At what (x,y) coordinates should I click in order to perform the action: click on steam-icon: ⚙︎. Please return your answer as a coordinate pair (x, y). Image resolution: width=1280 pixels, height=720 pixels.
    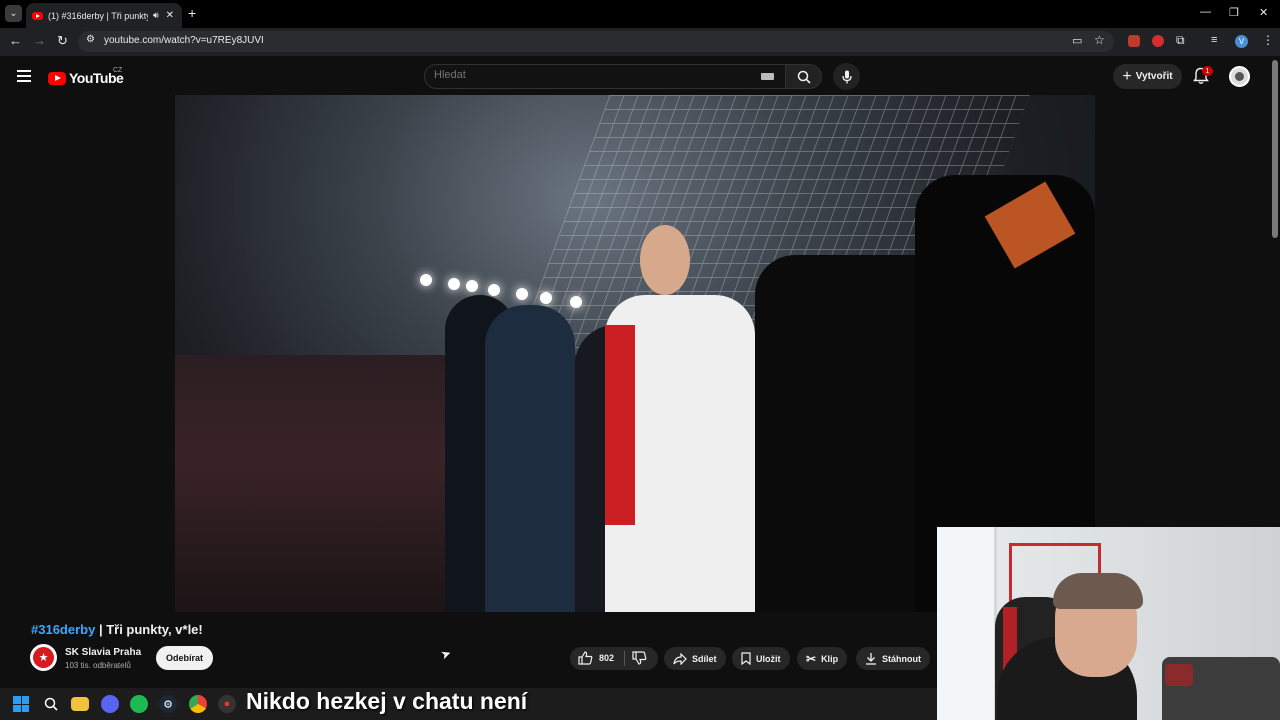
    Looking at the image, I should click on (168, 704).